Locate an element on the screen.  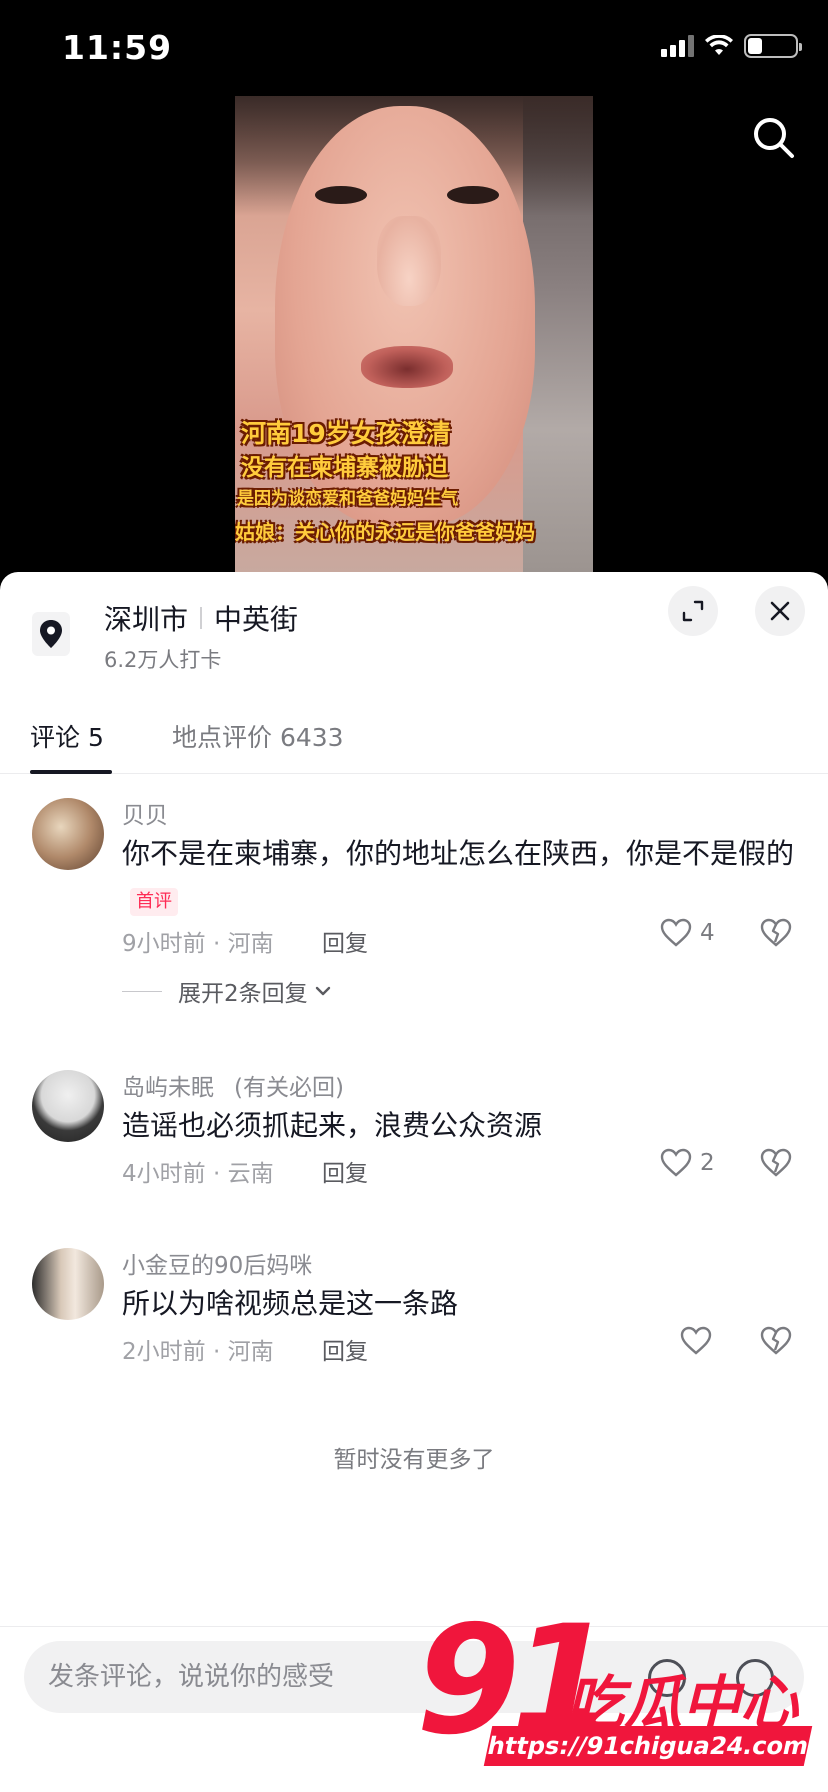
wifi-icon is located at coordinates (719, 45).